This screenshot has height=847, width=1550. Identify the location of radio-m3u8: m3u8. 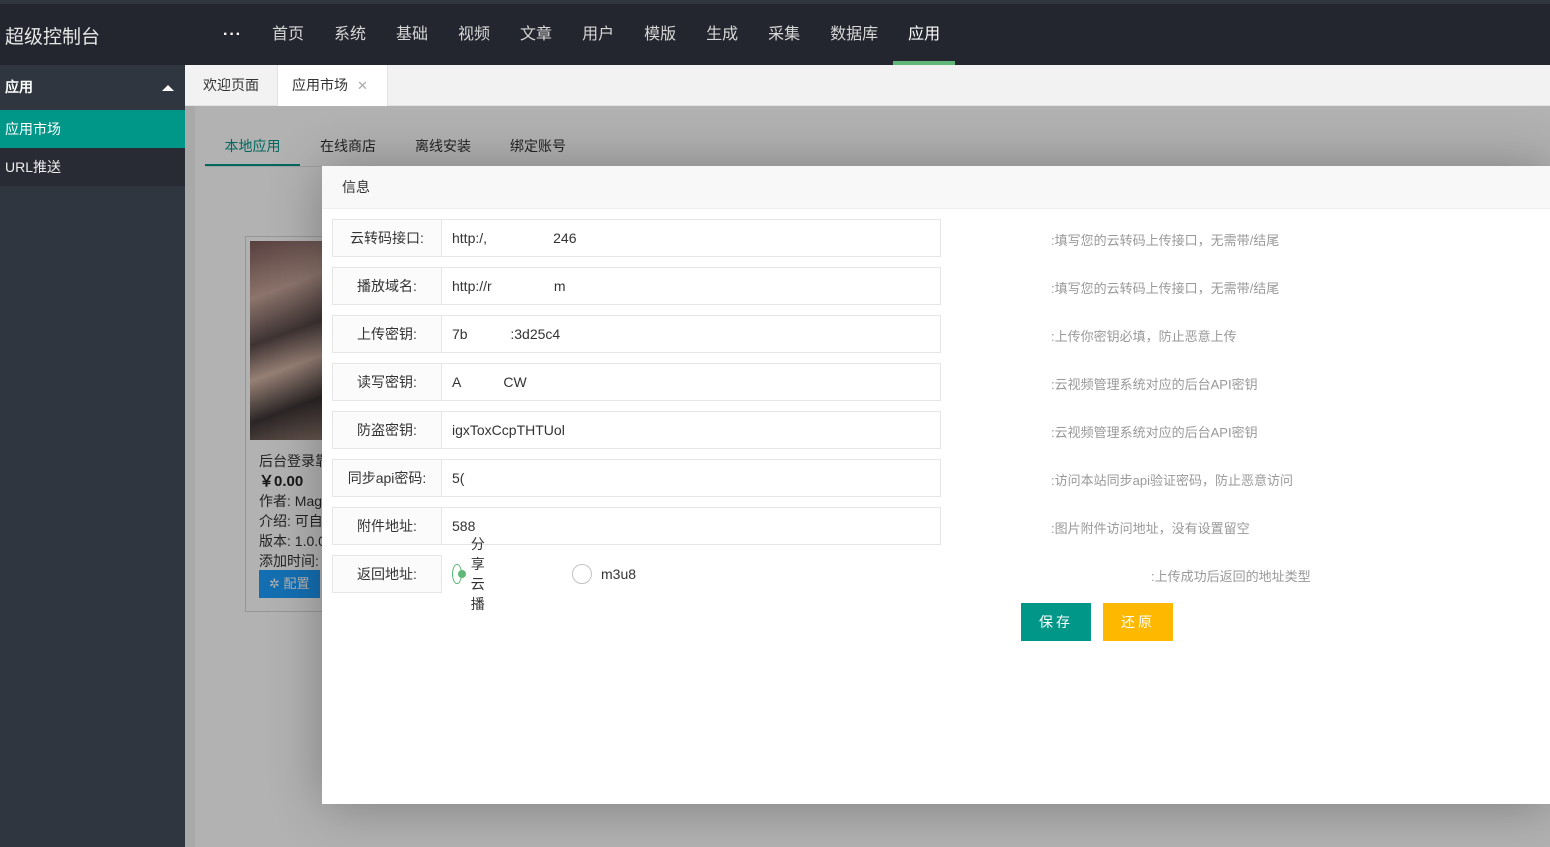
(604, 574).